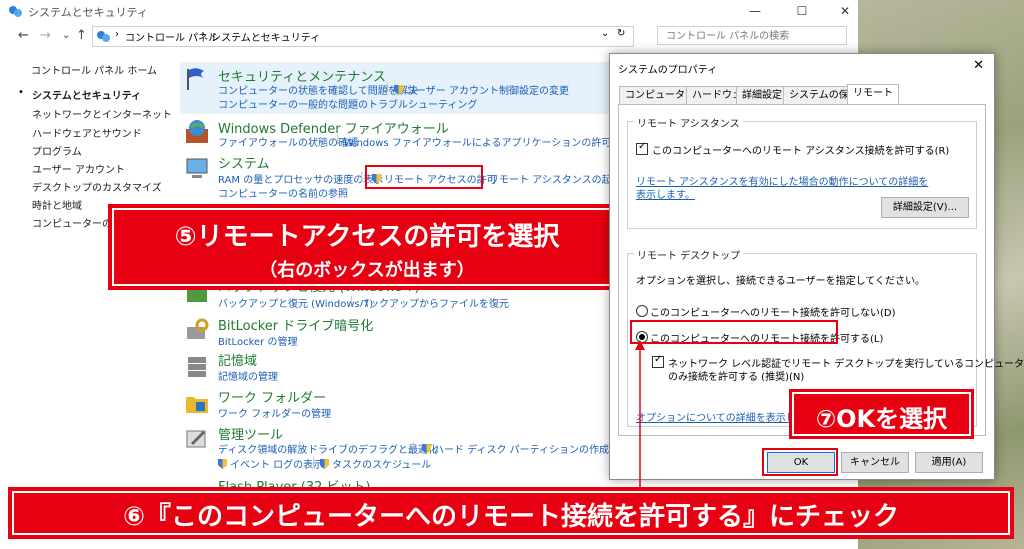  What do you see at coordinates (265, 36) in the screenshot?
I see `breadcrumb-system-security: システムとセキュリティ` at bounding box center [265, 36].